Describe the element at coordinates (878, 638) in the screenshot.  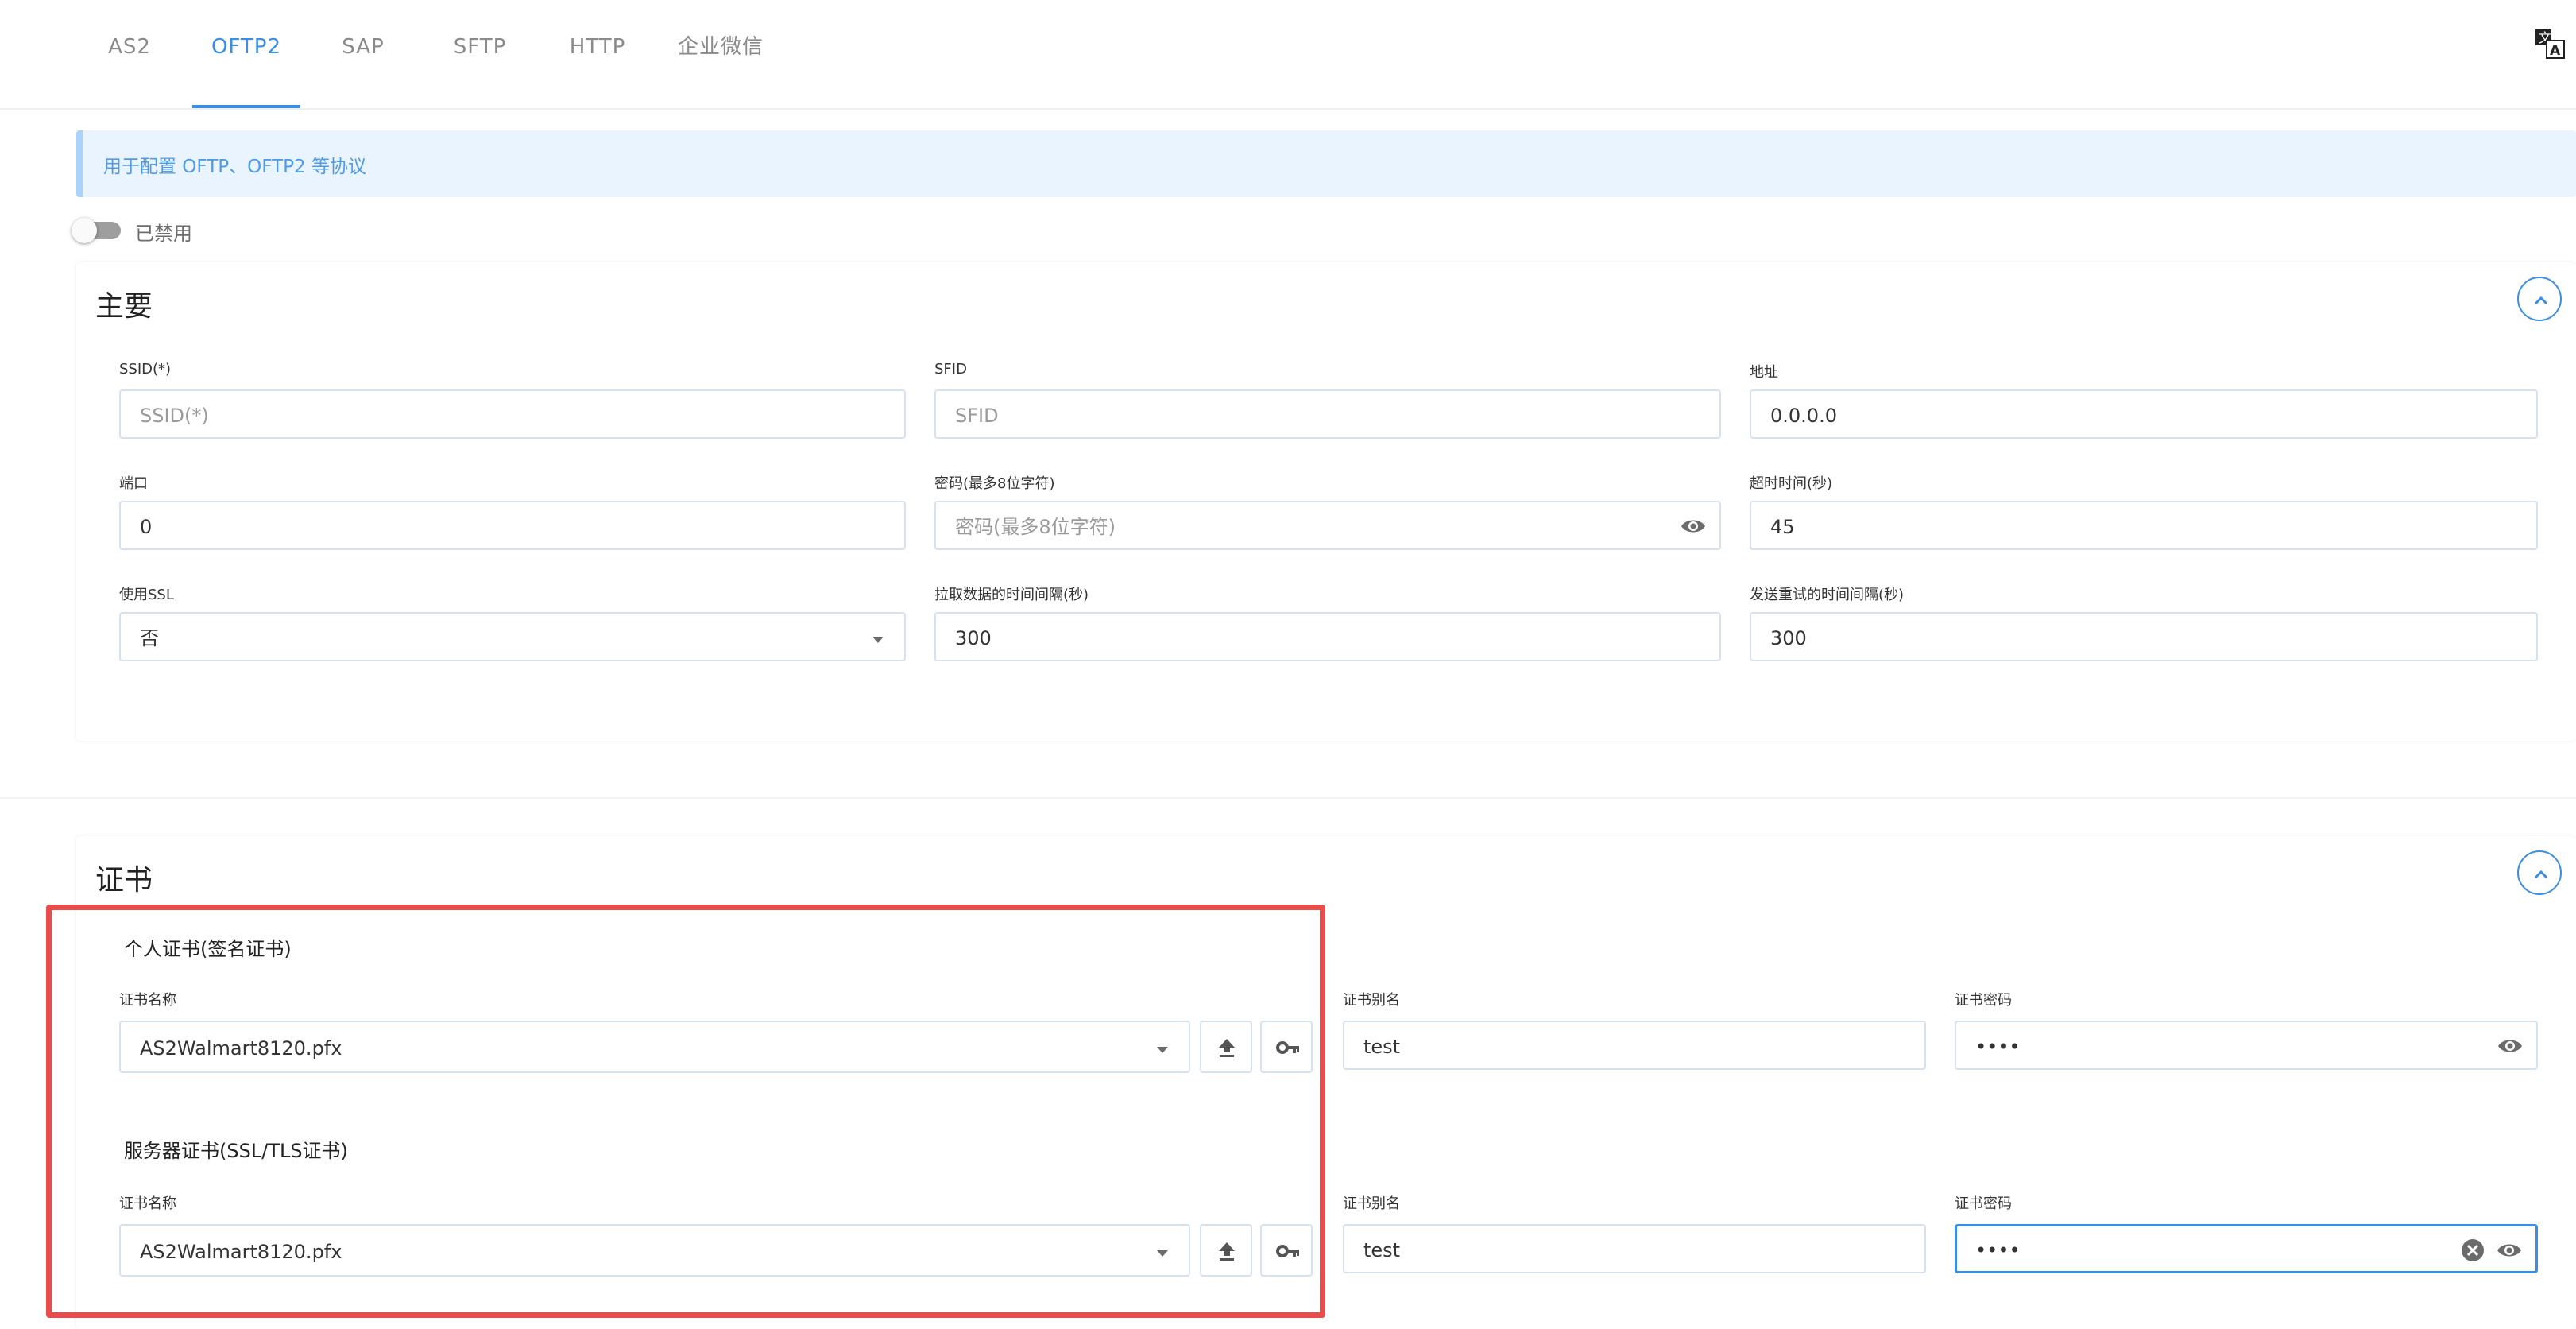
I see `caret-down-icon` at that location.